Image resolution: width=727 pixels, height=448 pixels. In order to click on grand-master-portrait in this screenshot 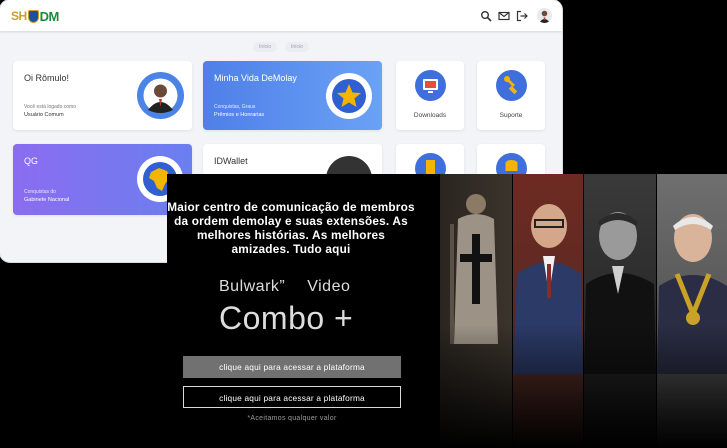, I will do `click(692, 311)`.